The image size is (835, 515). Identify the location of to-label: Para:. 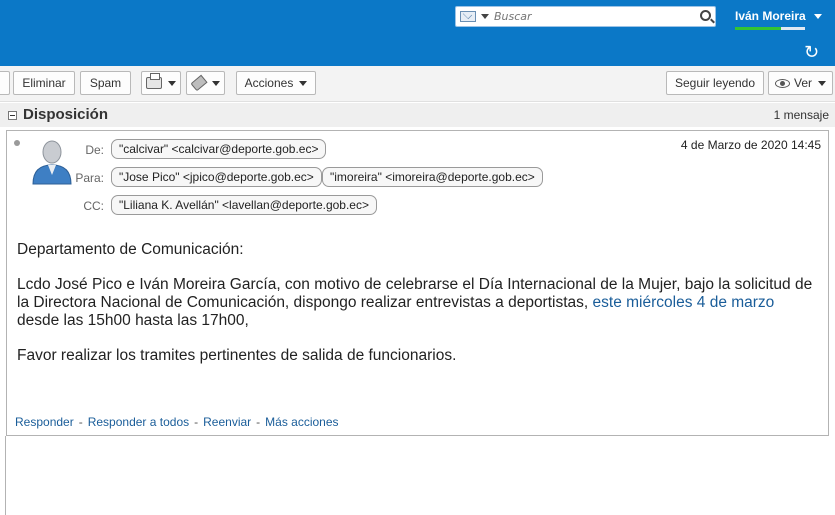
(89, 178).